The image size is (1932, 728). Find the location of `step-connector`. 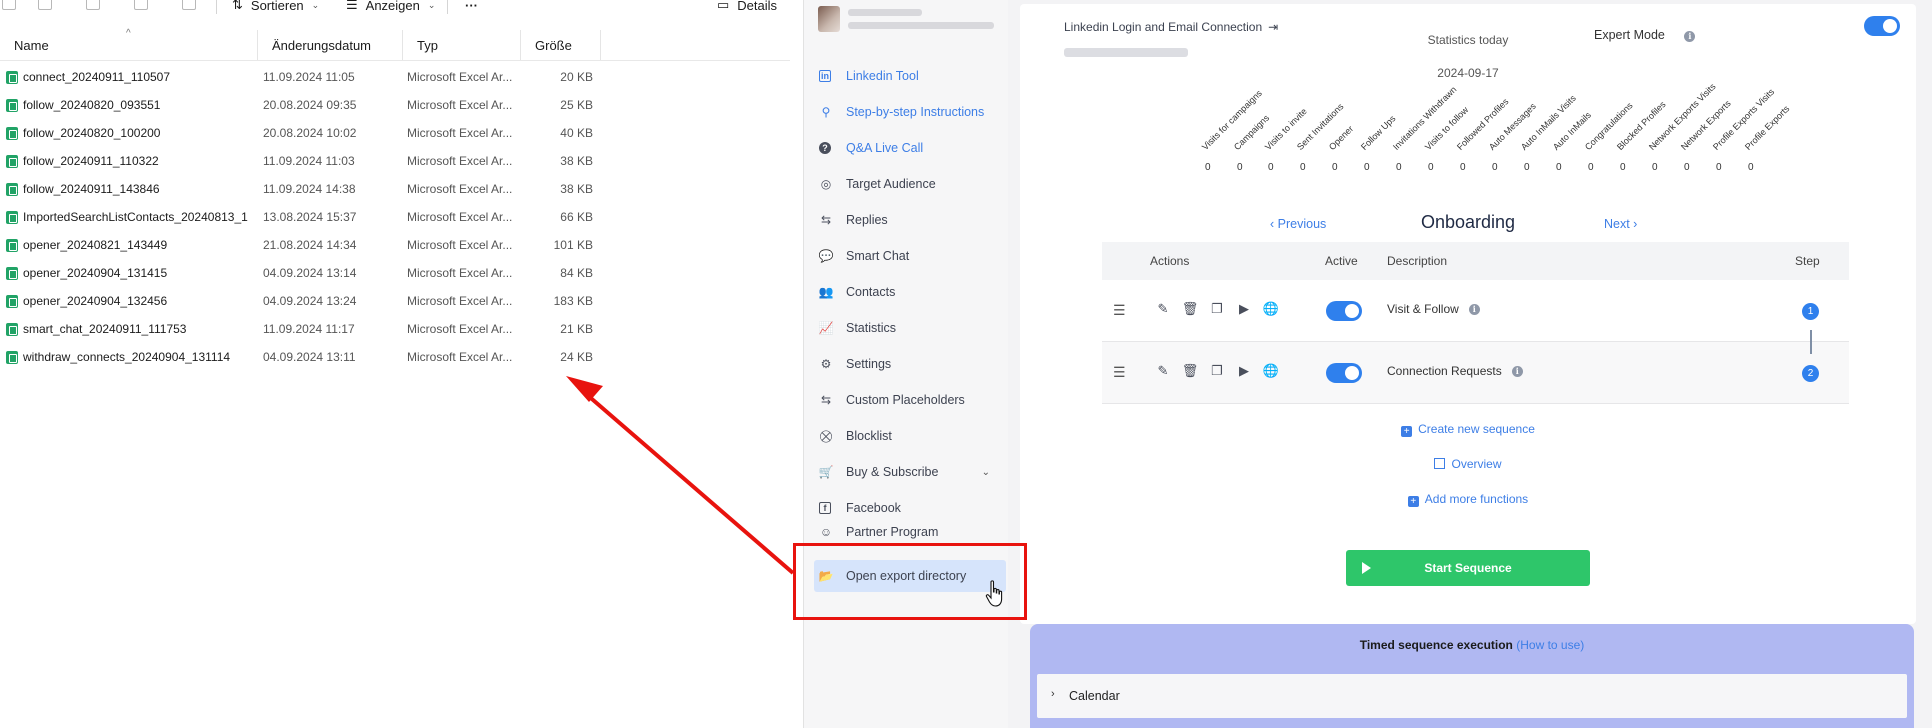

step-connector is located at coordinates (1811, 342).